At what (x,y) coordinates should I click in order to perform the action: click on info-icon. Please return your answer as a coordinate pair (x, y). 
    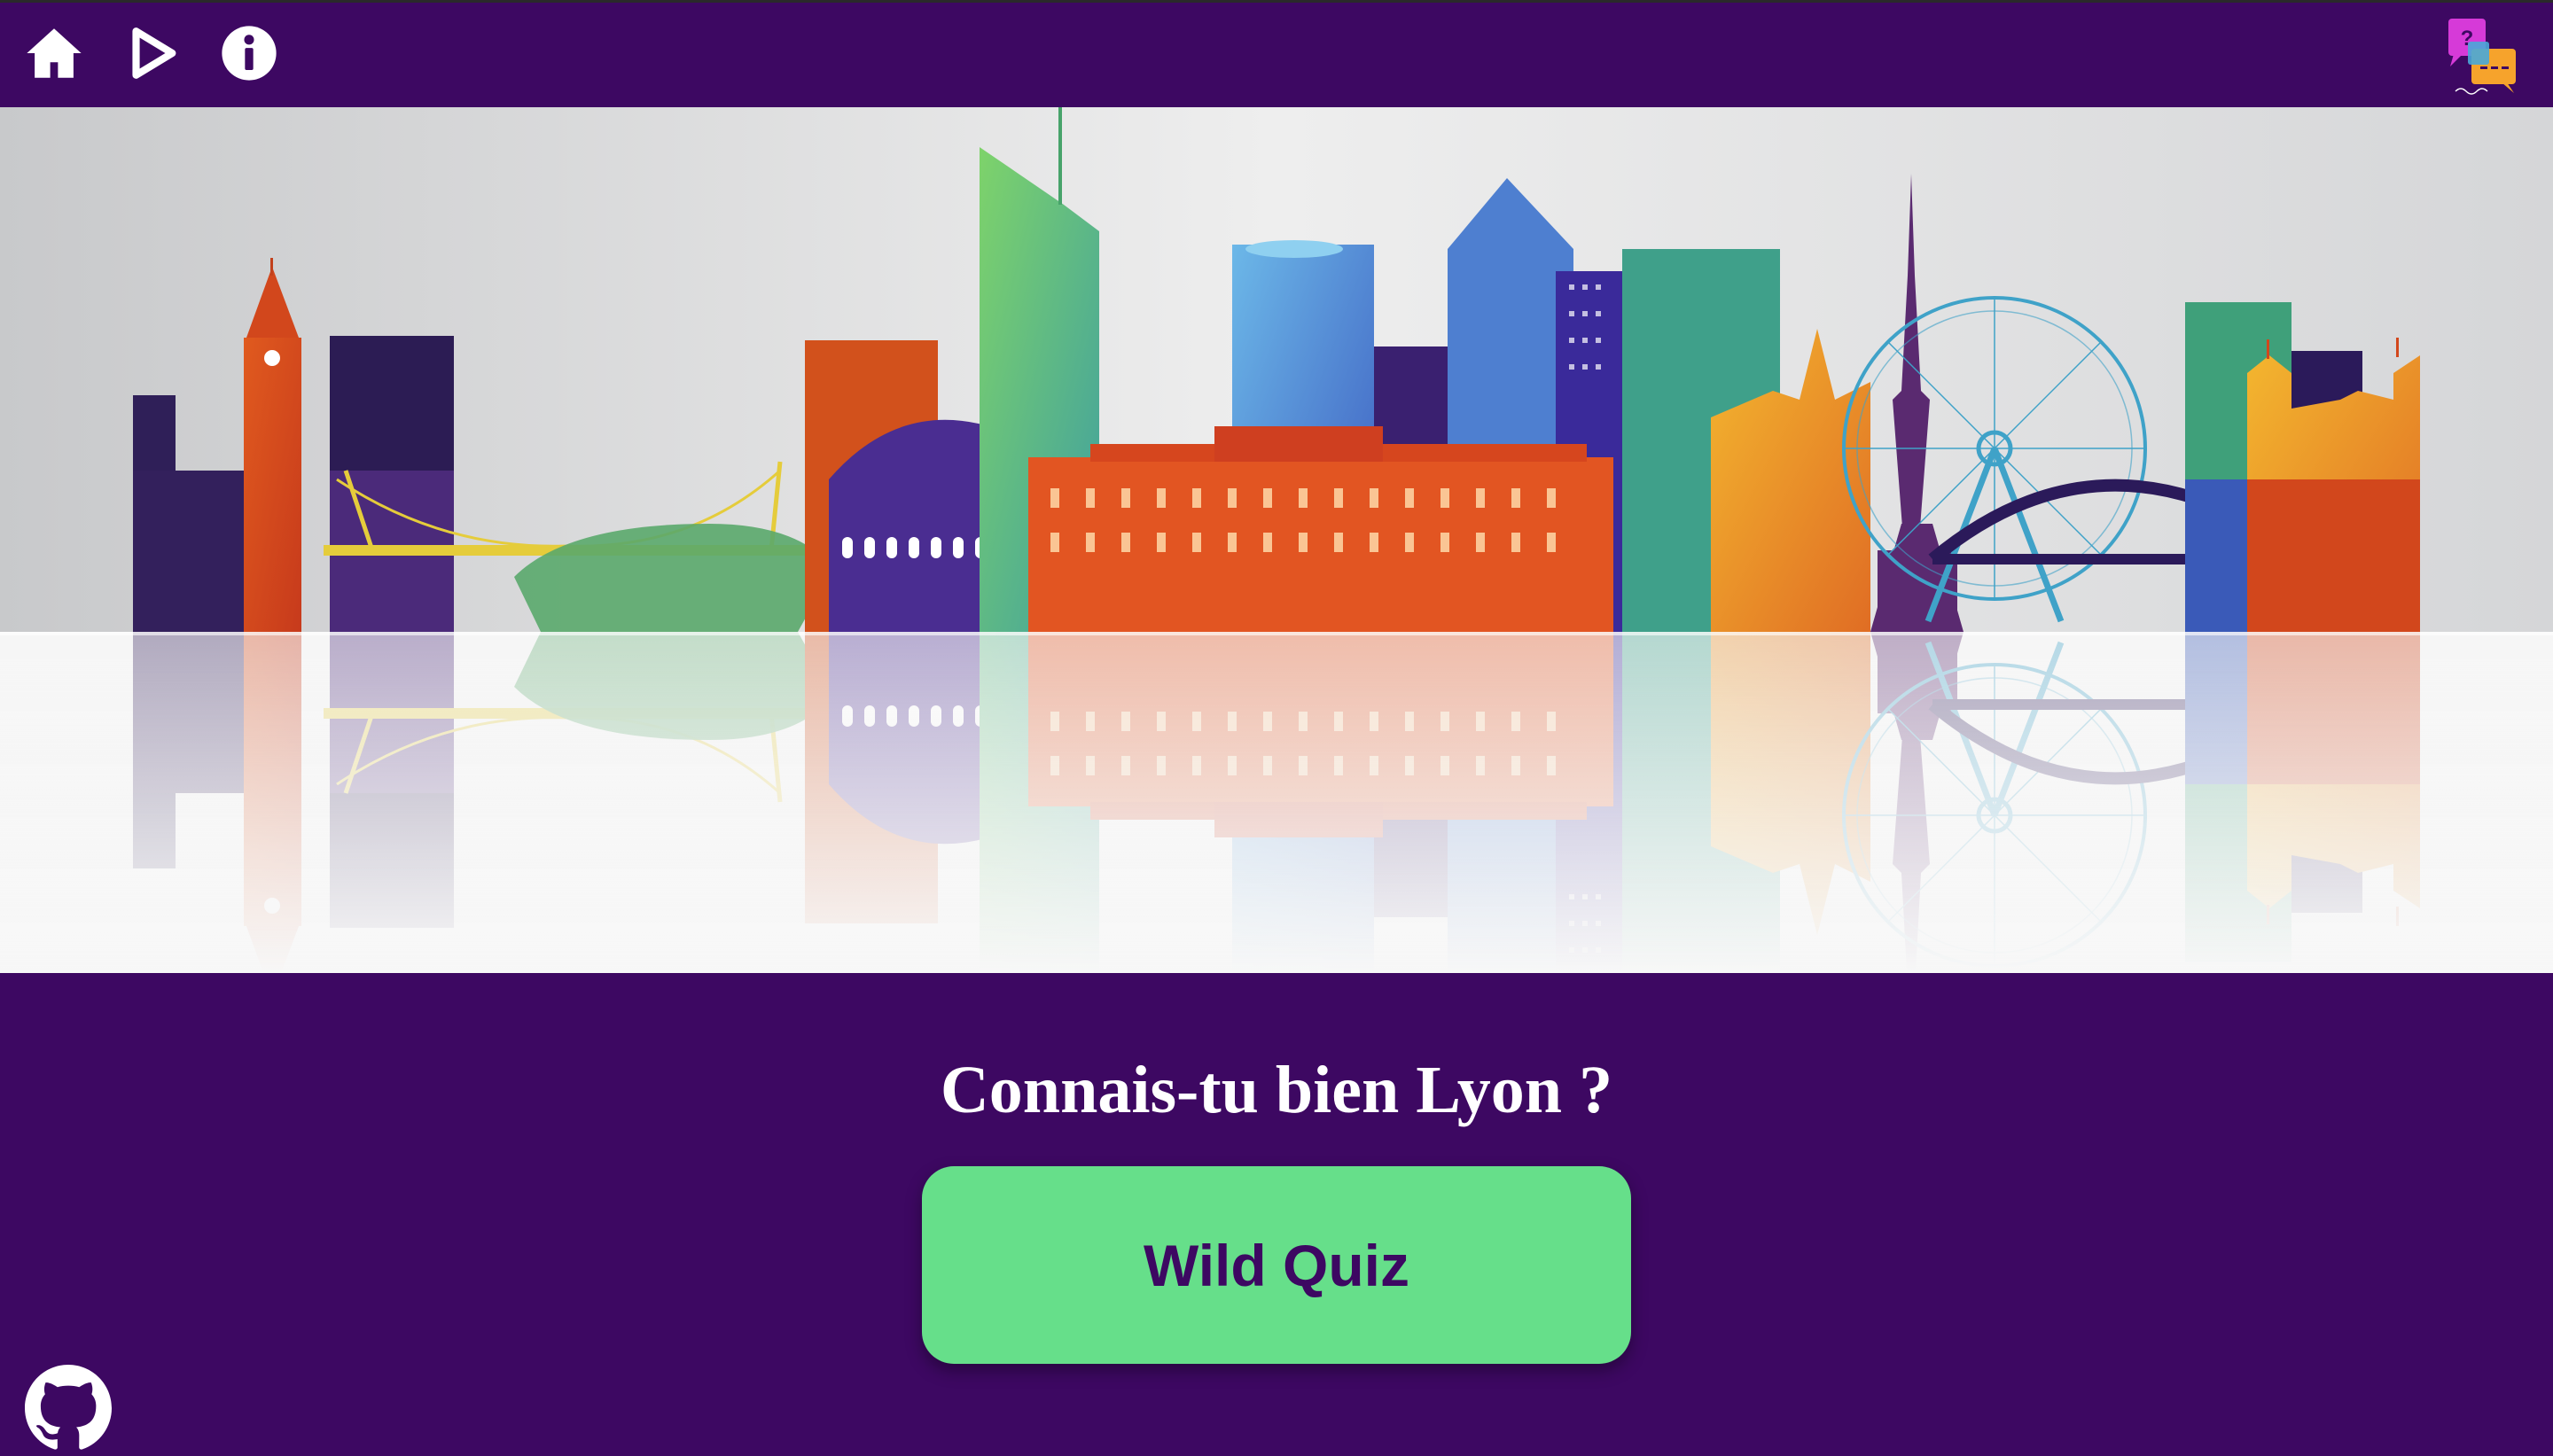
    Looking at the image, I should click on (249, 53).